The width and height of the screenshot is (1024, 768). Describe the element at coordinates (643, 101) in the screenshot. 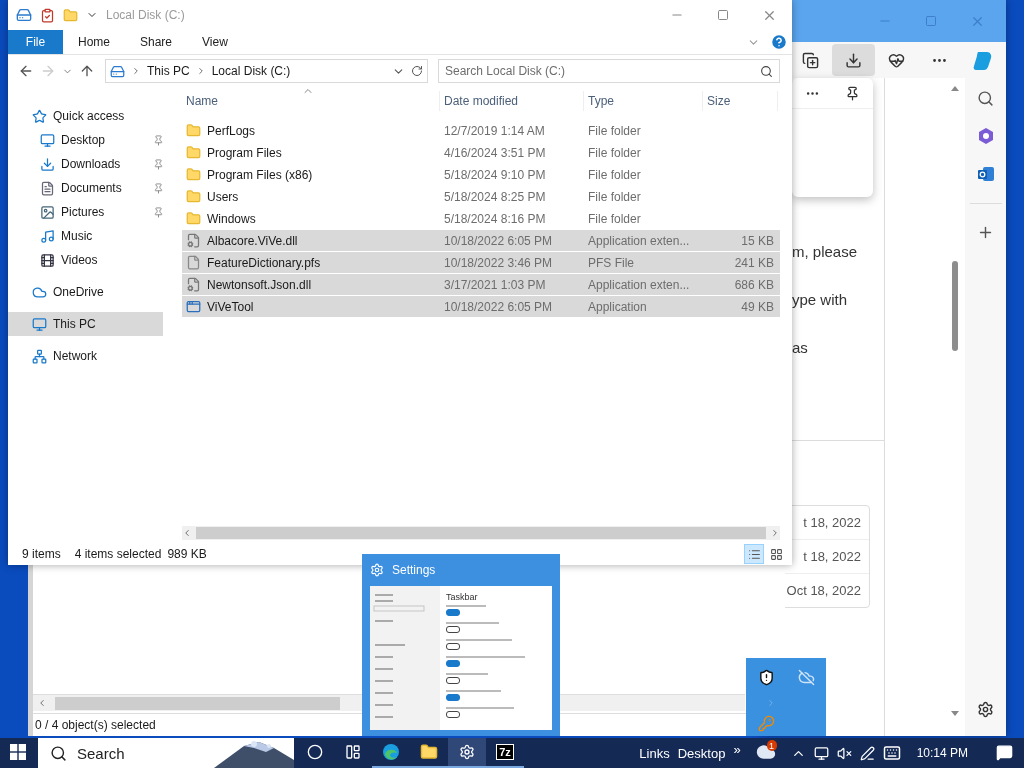

I see `column-header: Type` at that location.